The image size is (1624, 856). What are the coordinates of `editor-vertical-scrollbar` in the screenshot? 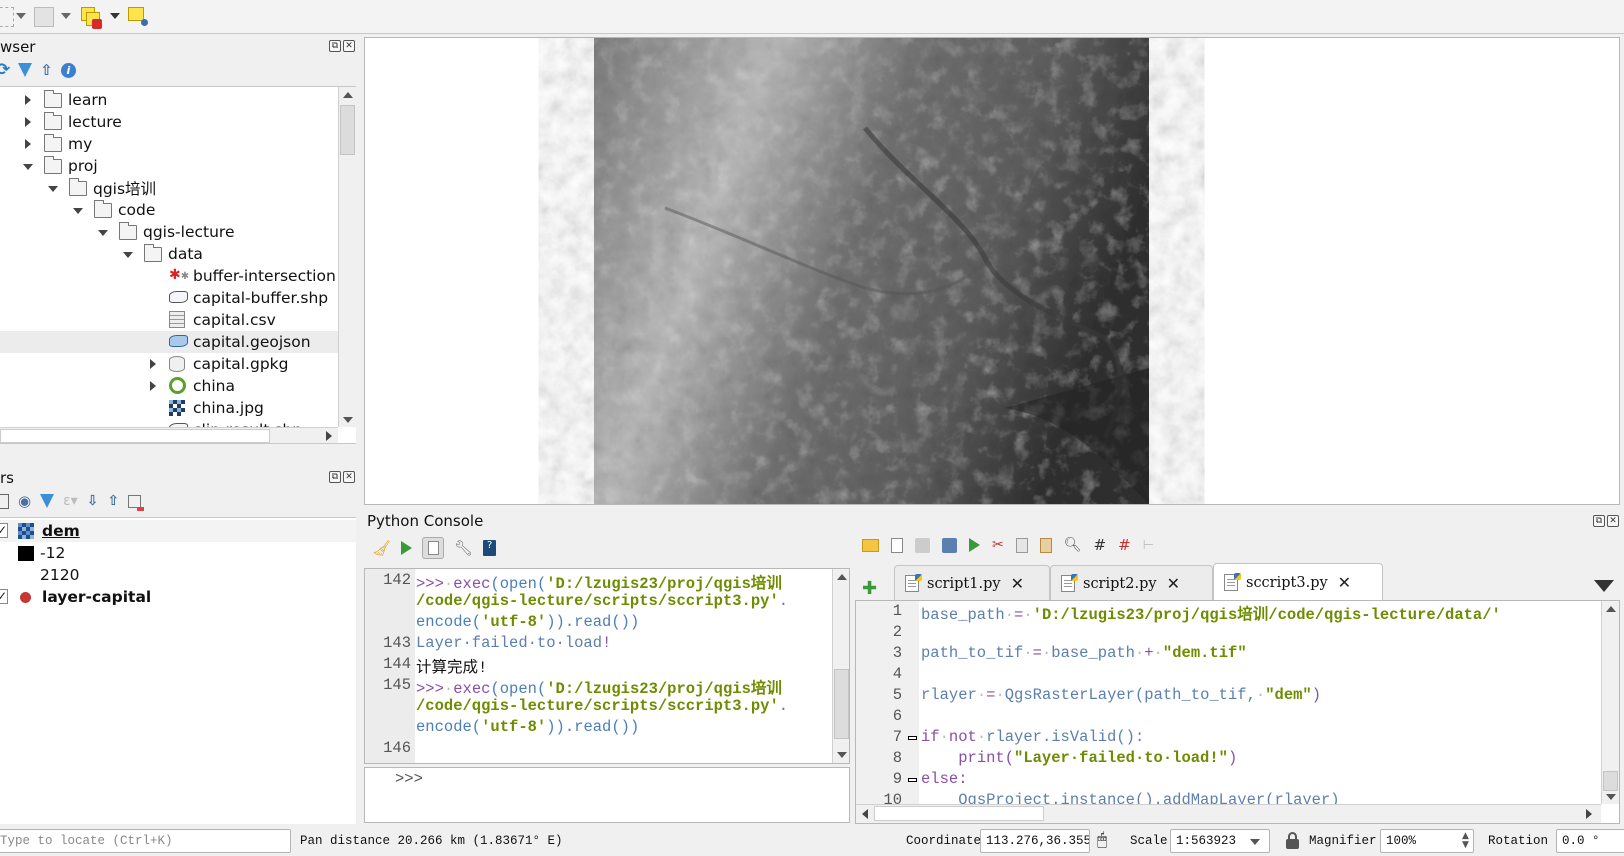 It's located at (1610, 702).